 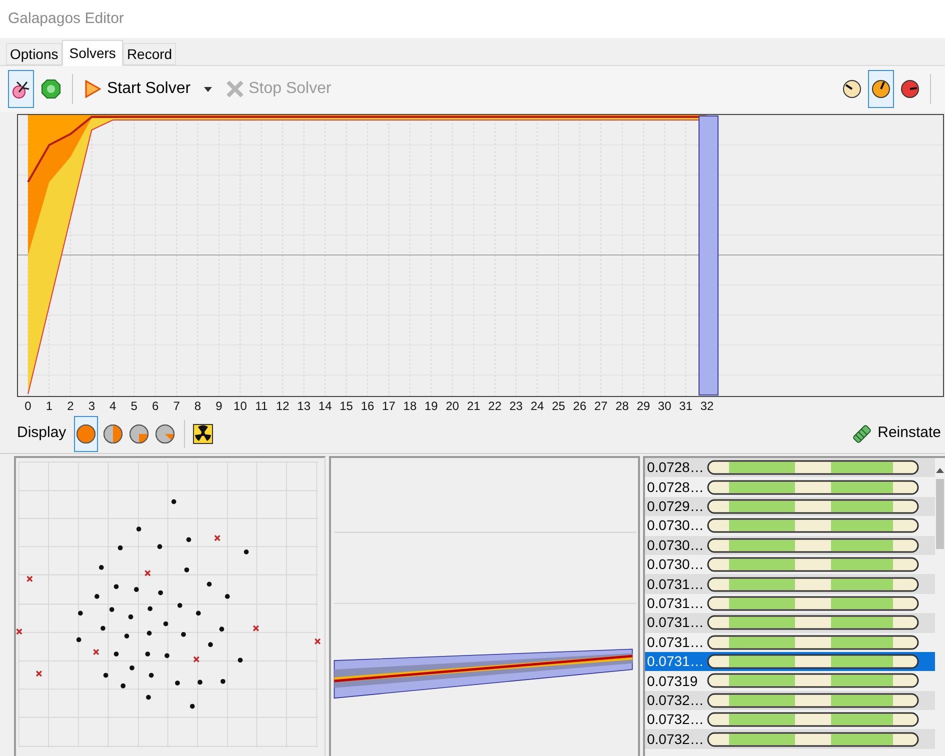 What do you see at coordinates (198, 406) in the screenshot?
I see `axis-label: 8` at bounding box center [198, 406].